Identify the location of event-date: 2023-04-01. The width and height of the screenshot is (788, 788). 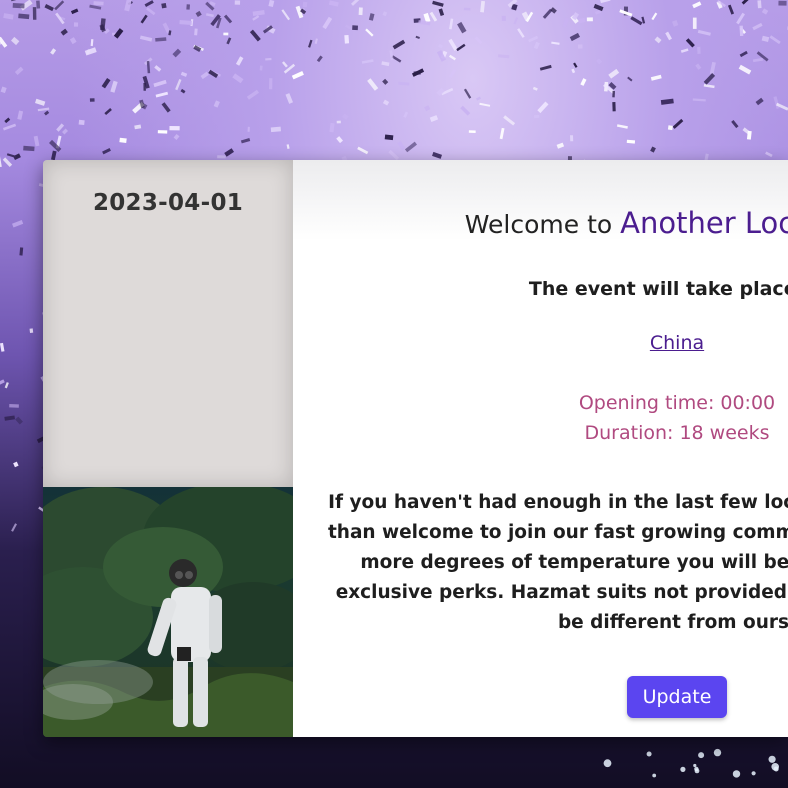
(168, 203).